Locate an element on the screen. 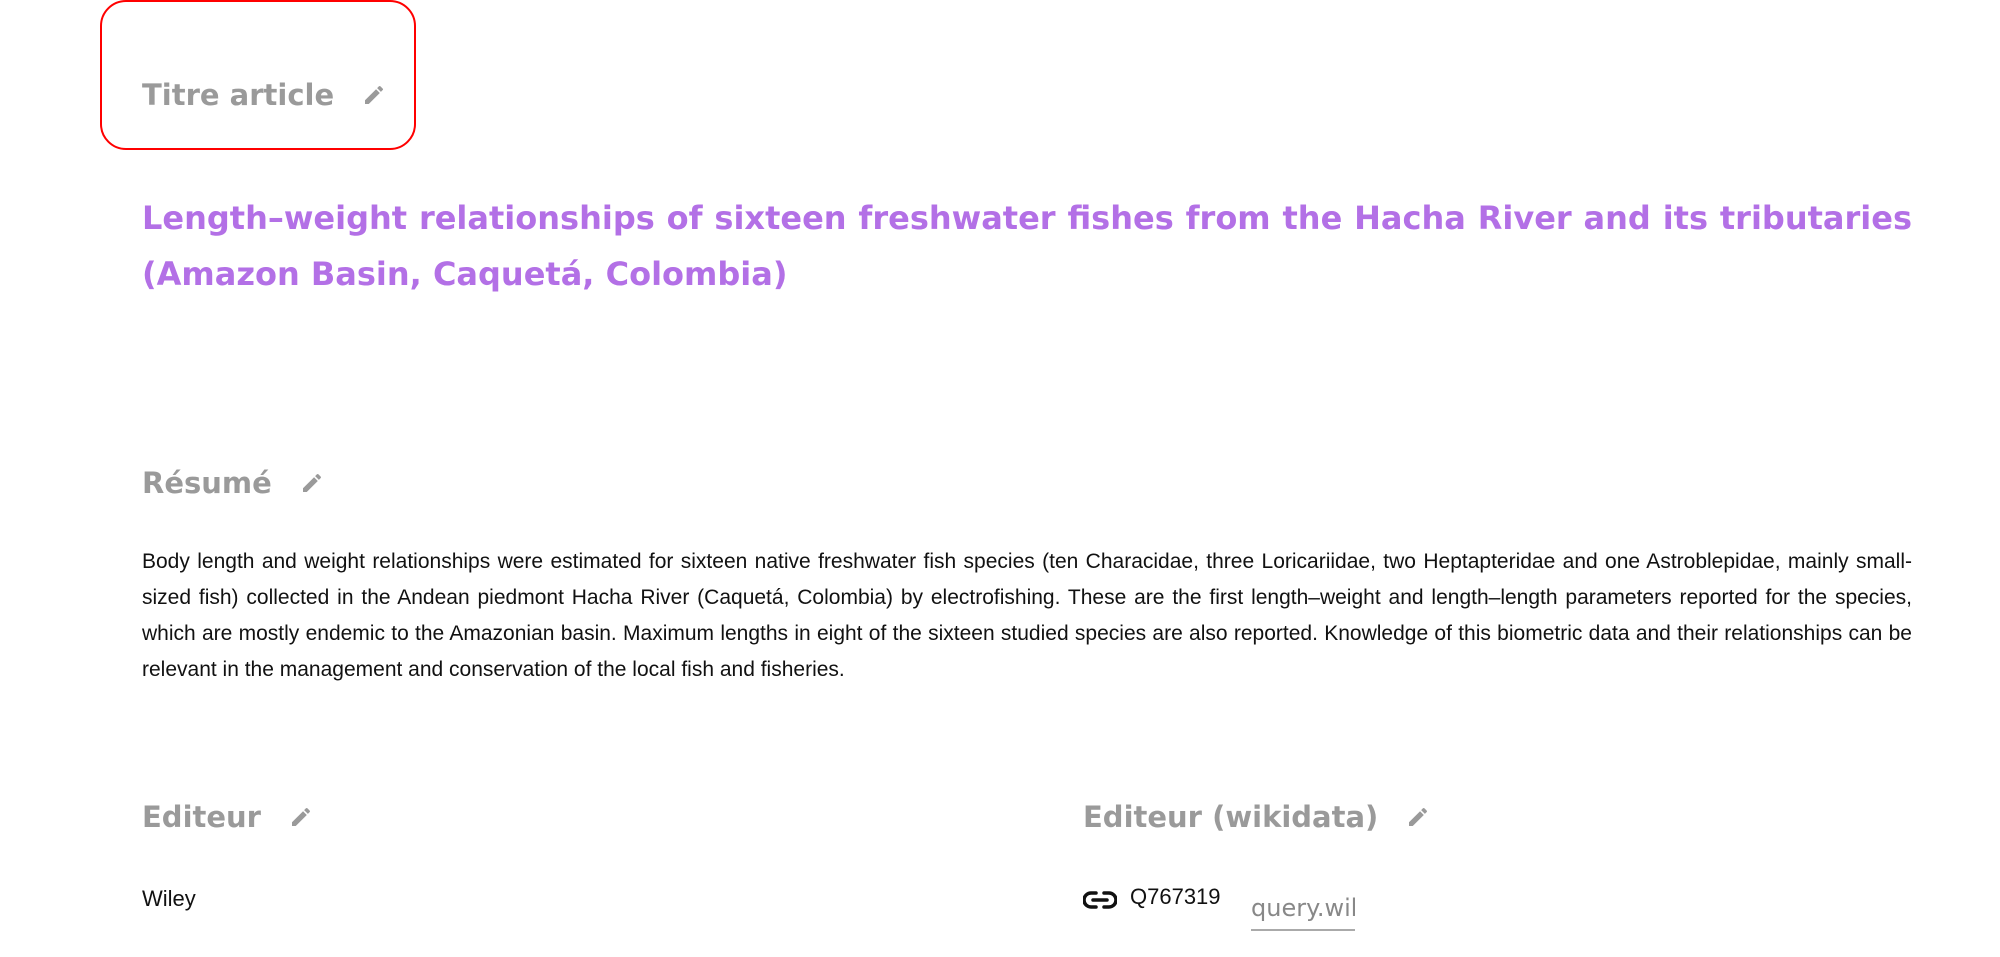 The width and height of the screenshot is (2000, 957). title-label: Titre article is located at coordinates (238, 95).